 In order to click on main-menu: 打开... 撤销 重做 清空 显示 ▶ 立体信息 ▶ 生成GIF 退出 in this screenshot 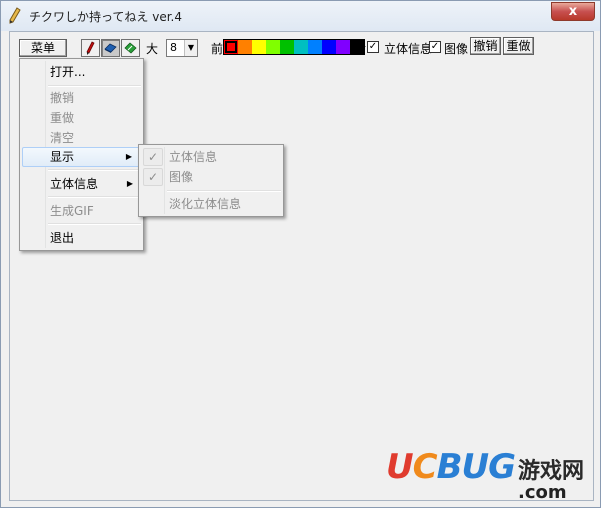, I will do `click(81, 154)`.